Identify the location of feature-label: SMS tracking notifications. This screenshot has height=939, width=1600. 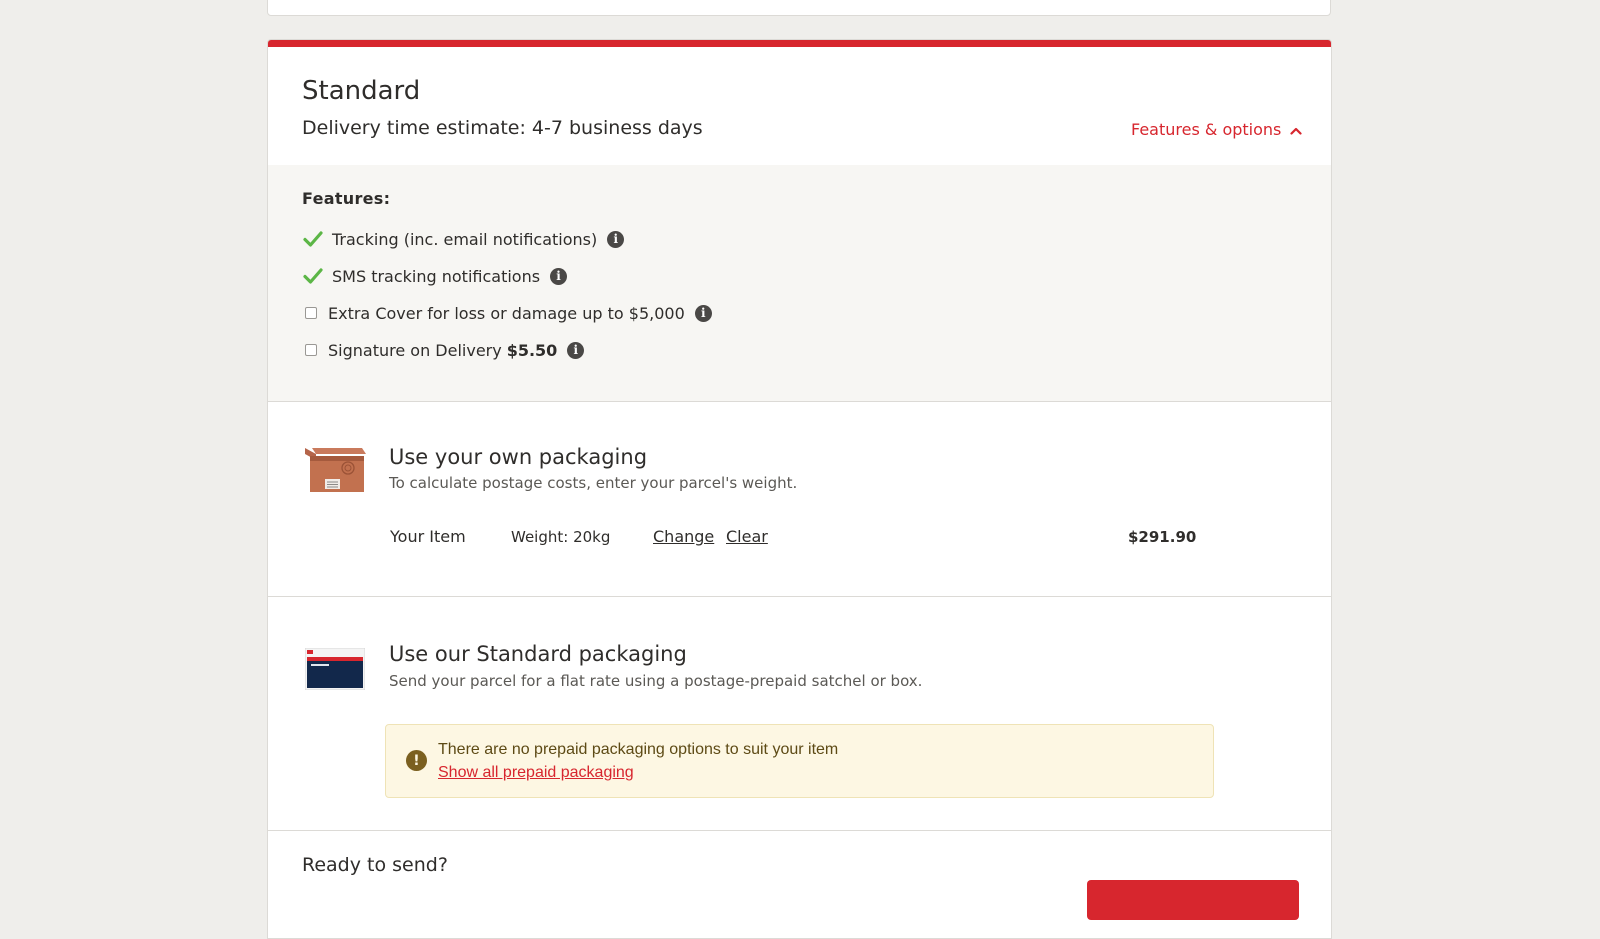
(436, 276).